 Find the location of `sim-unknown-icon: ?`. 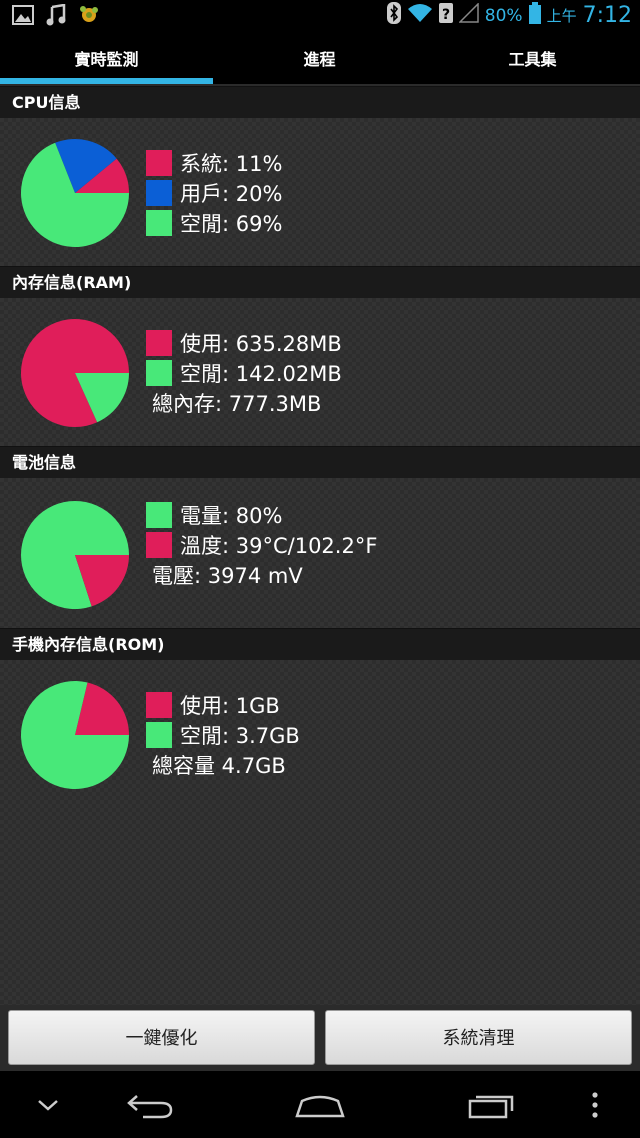

sim-unknown-icon: ? is located at coordinates (445, 15).